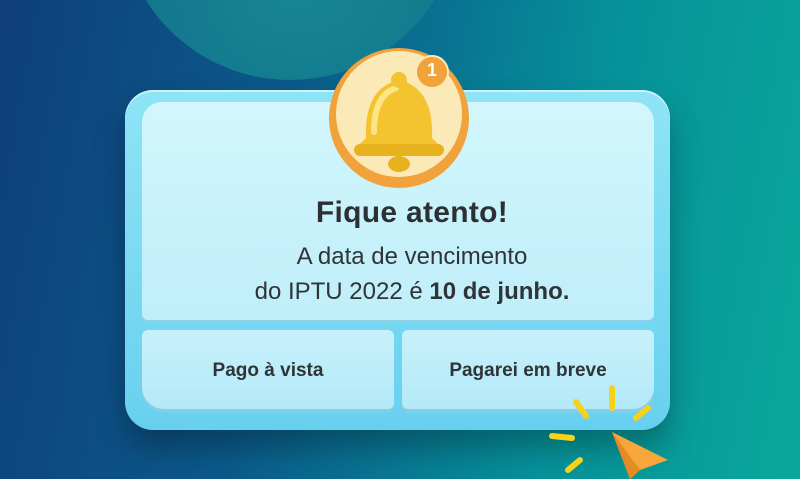 The height and width of the screenshot is (479, 800). I want to click on pay-soon-label: Pagarei em breve, so click(528, 370).